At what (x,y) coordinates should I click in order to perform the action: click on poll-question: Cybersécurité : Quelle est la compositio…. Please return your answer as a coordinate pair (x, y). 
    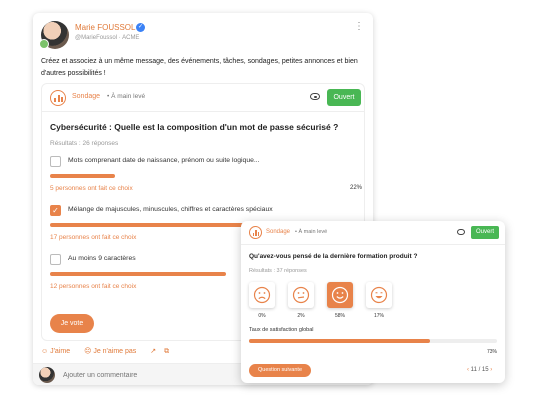
    Looking at the image, I should click on (194, 127).